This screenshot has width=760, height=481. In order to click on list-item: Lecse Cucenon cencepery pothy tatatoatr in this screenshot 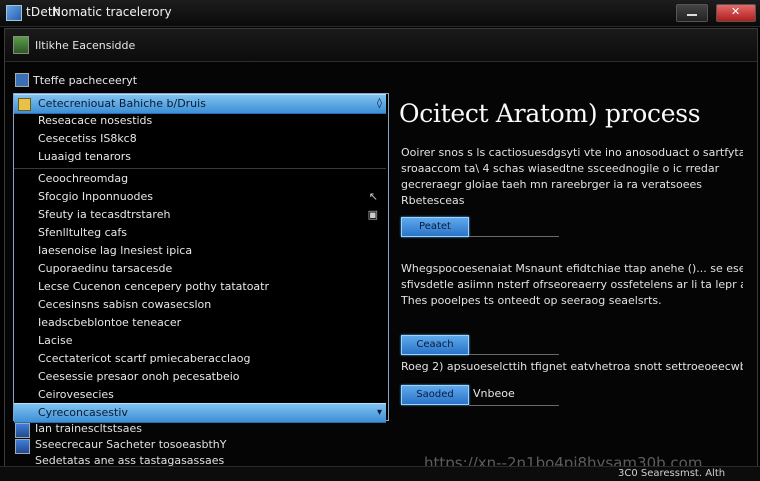, I will do `click(200, 287)`.